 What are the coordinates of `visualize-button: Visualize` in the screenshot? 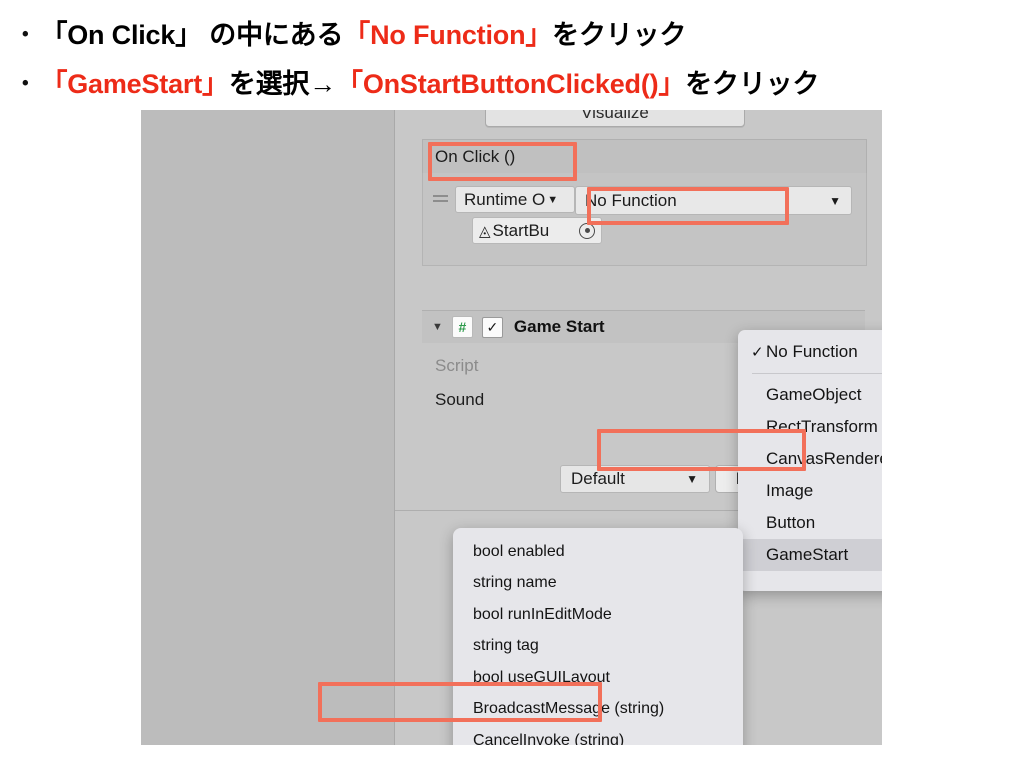 It's located at (615, 118).